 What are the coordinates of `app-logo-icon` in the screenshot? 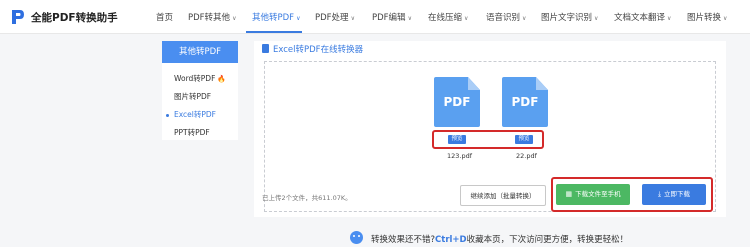 It's located at (18, 17).